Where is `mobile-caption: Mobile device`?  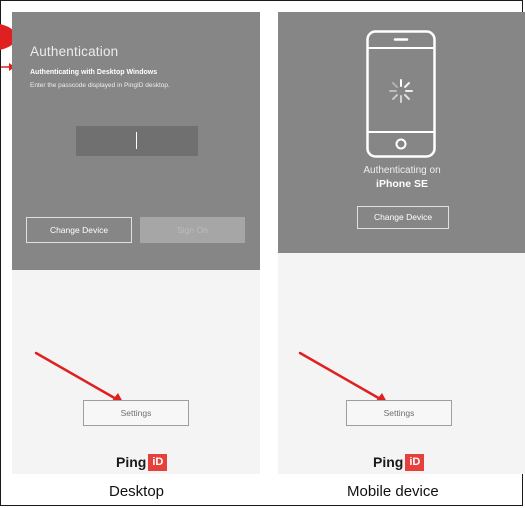 mobile-caption: Mobile device is located at coordinates (393, 491).